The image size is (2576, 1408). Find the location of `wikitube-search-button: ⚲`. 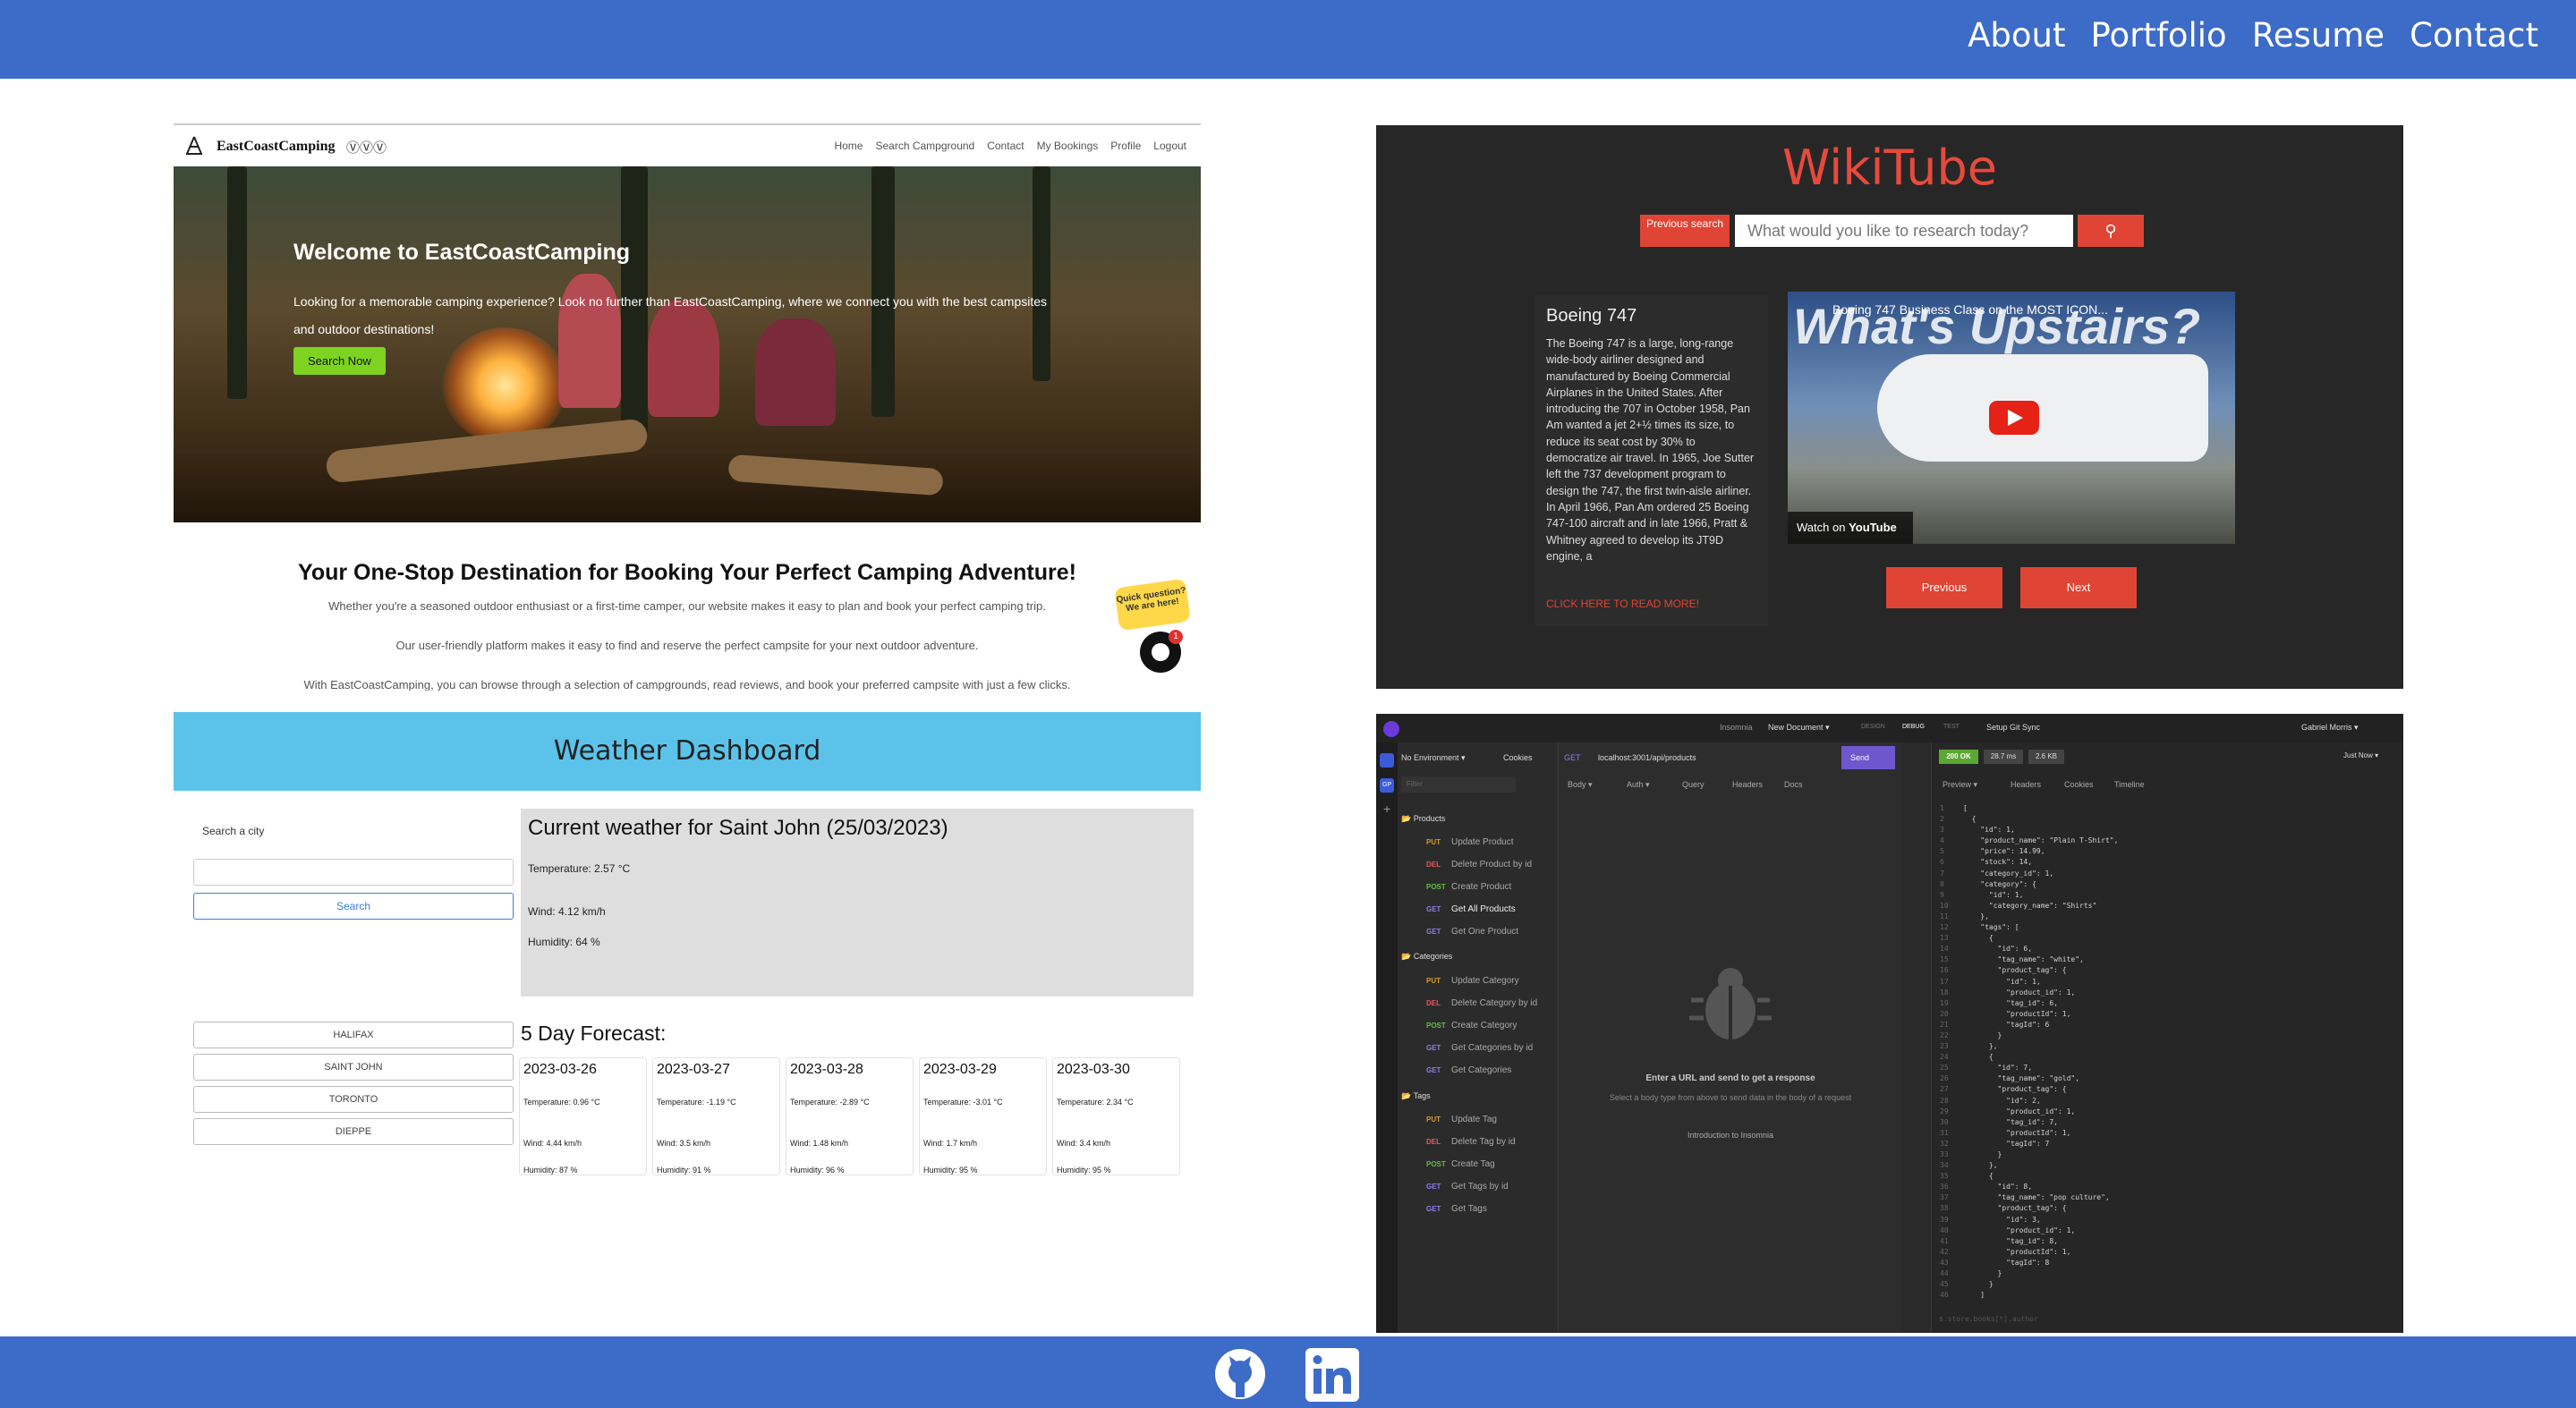

wikitube-search-button: ⚲ is located at coordinates (2111, 231).